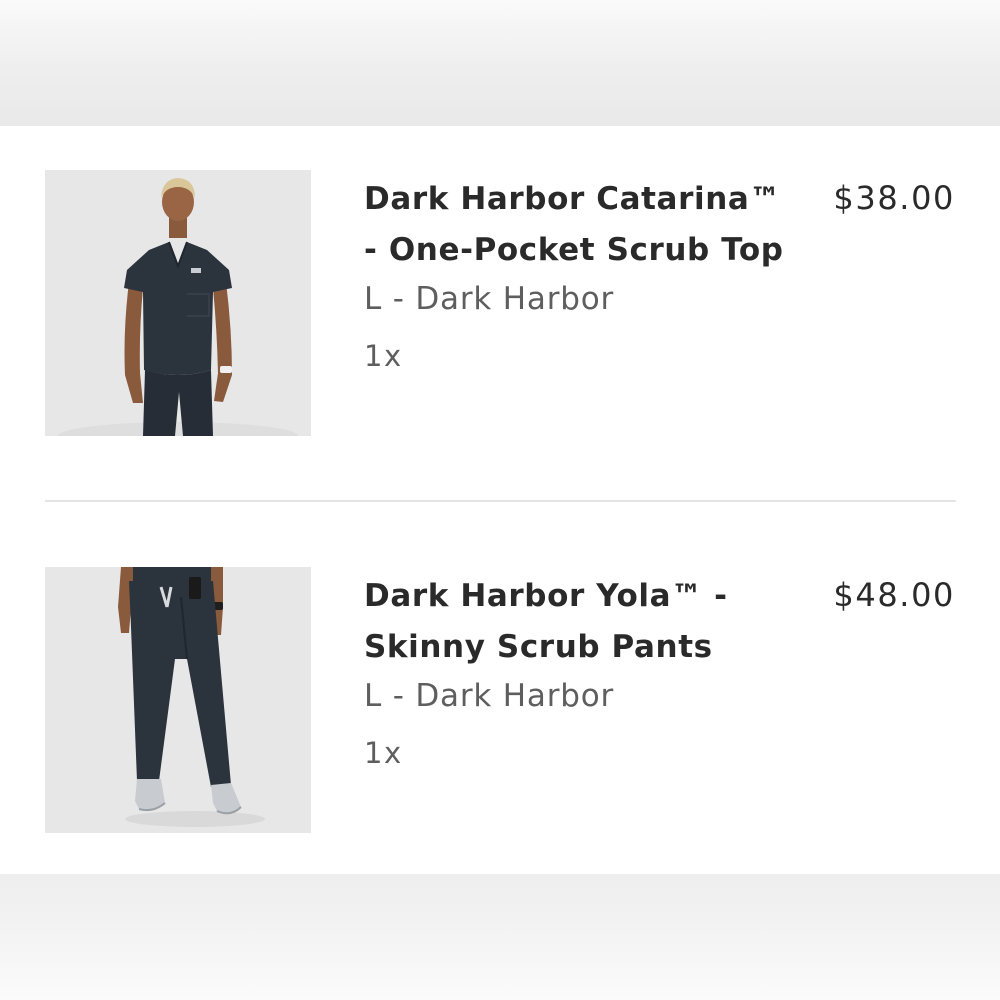 This screenshot has width=1000, height=1000. Describe the element at coordinates (574, 250) in the screenshot. I see `product-title-line2: - One-Pocket Scrub Top` at that location.